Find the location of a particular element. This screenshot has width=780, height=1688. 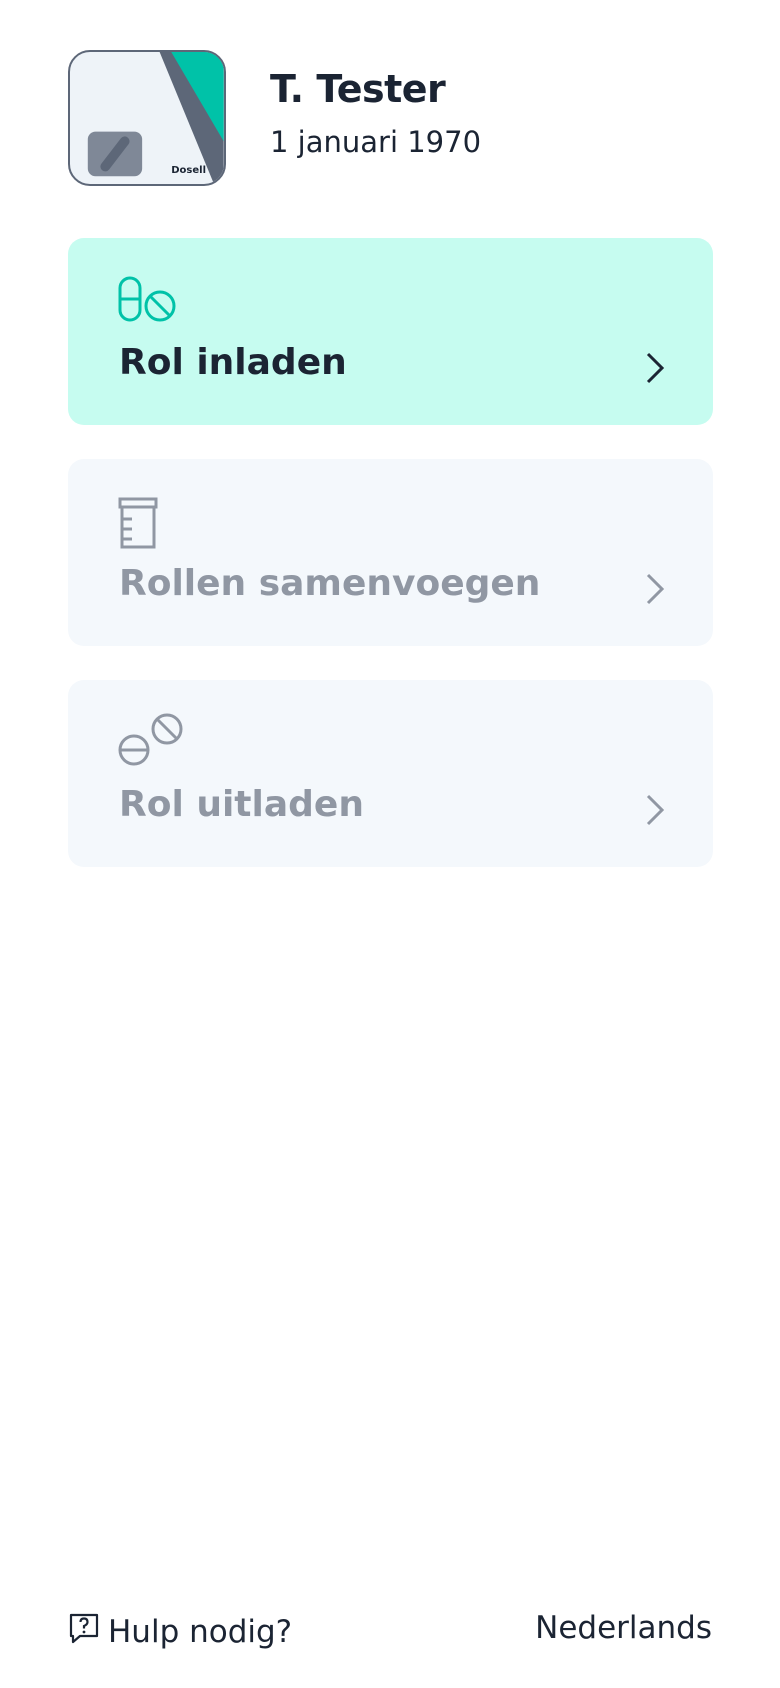

language-selector: Nederlands is located at coordinates (623, 1628).